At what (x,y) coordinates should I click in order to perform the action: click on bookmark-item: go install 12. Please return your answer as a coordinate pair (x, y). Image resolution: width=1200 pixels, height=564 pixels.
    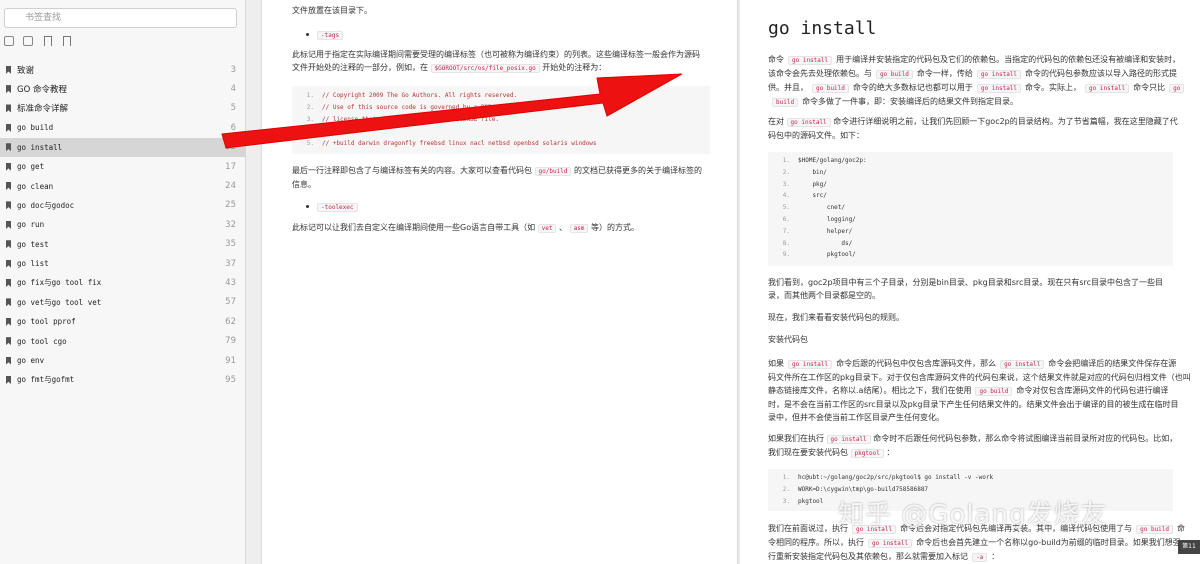
    Looking at the image, I should click on (123, 147).